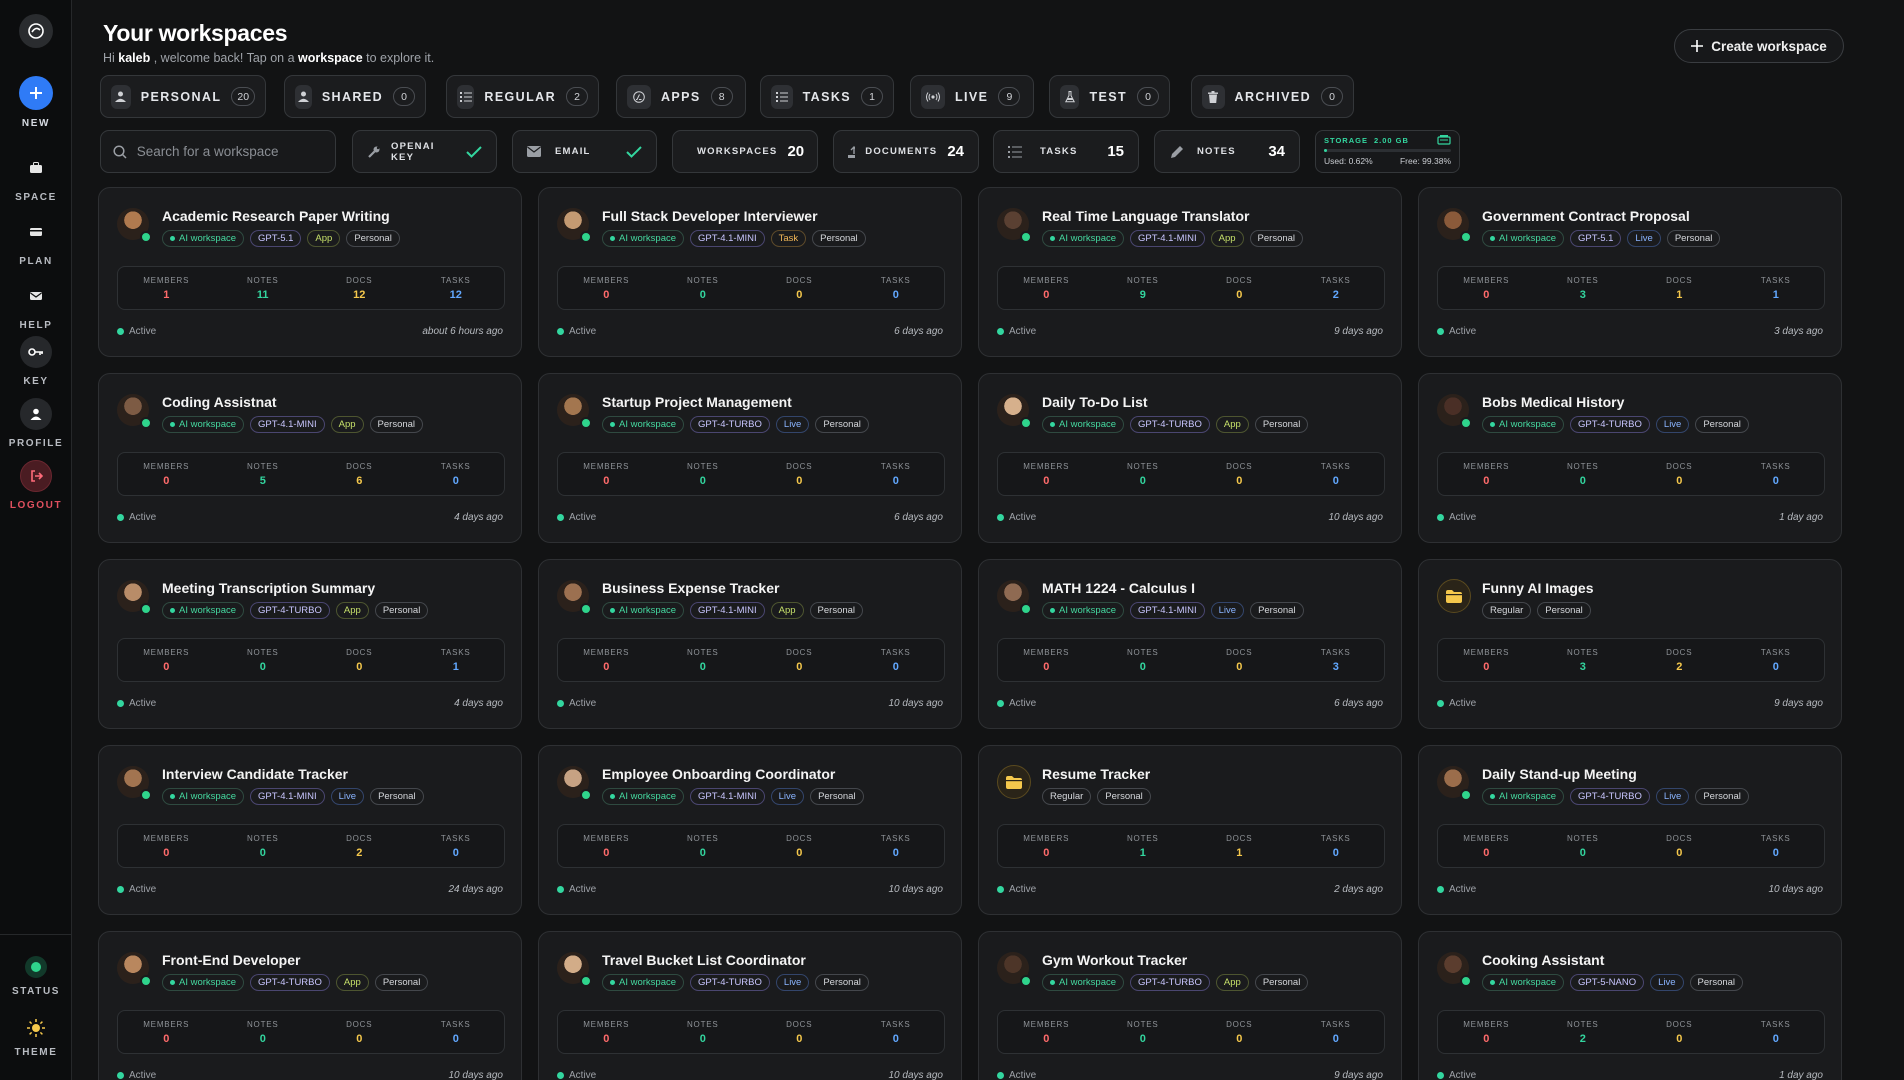 The width and height of the screenshot is (1904, 1080). I want to click on tab-regular: REGULAR 2, so click(522, 96).